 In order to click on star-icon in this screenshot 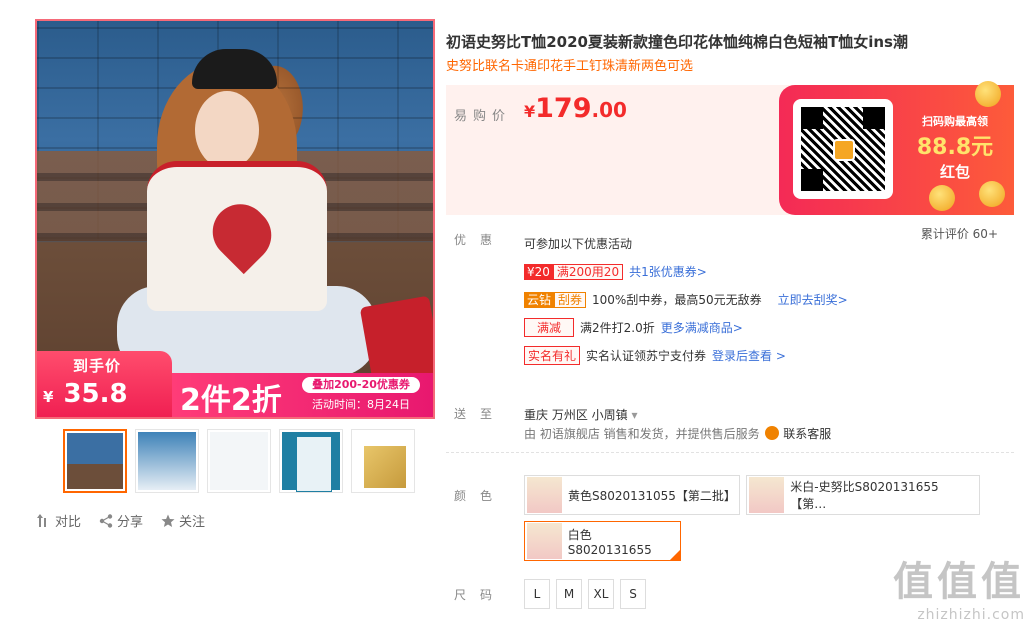, I will do `click(168, 520)`.